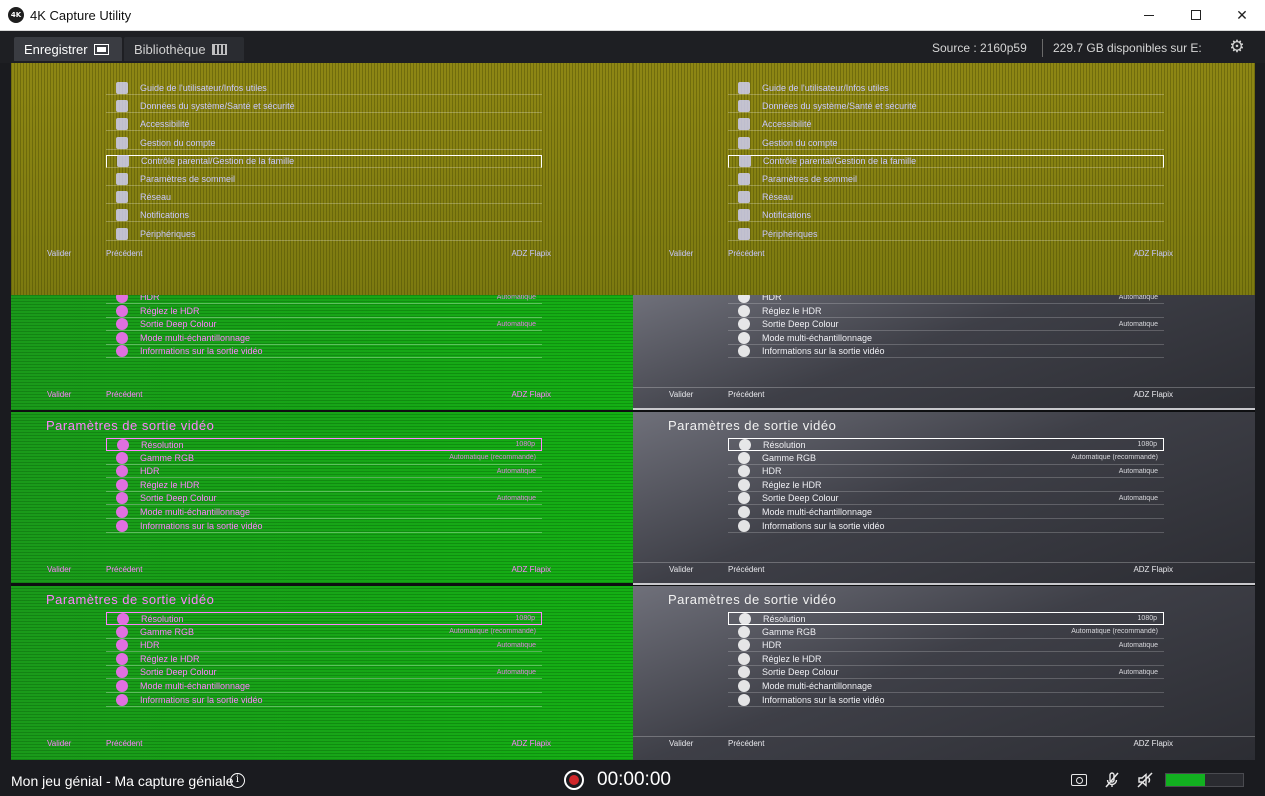  I want to click on menu-item-label: Guide de l'utilisateur/Infos utiles, so click(825, 88).